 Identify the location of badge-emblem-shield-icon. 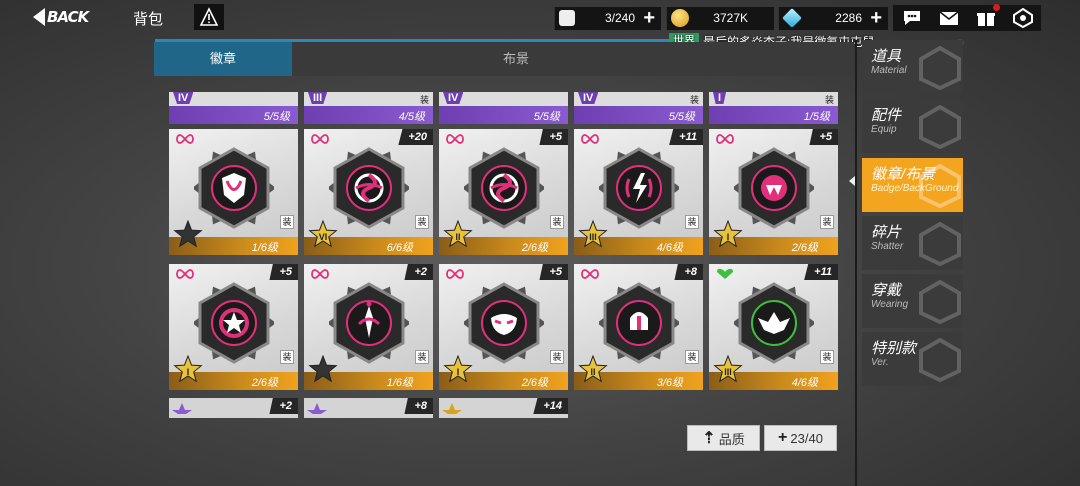
(234, 187).